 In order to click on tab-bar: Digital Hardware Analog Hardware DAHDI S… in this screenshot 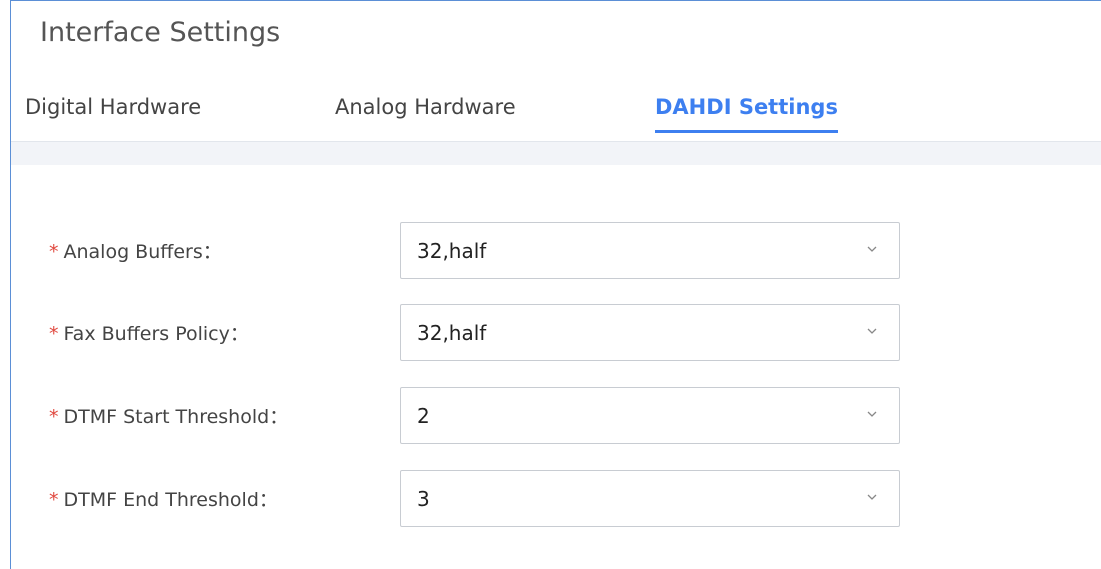, I will do `click(556, 106)`.